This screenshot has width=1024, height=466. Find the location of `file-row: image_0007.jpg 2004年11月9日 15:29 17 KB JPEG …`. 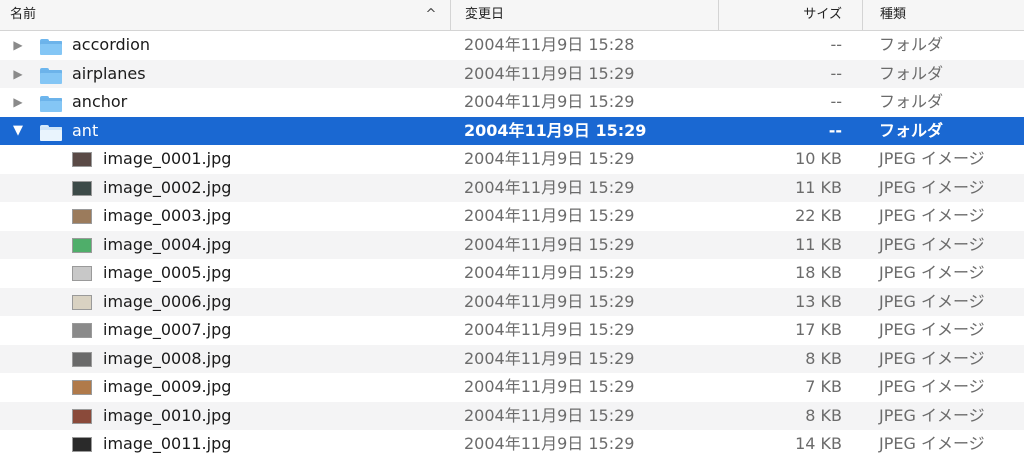

file-row: image_0007.jpg 2004年11月9日 15:29 17 KB JPEG … is located at coordinates (512, 330).